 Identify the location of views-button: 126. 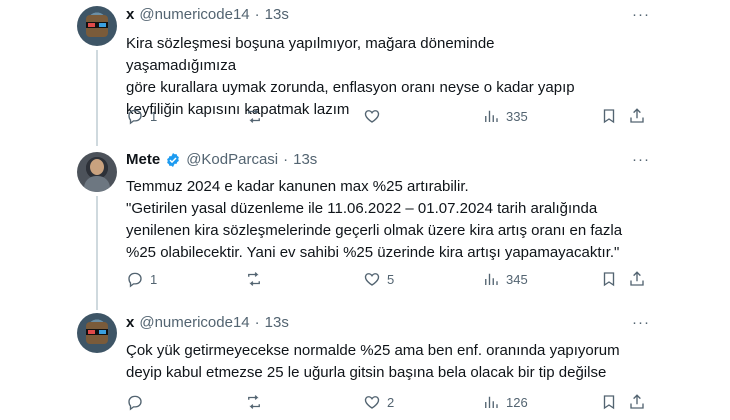
(505, 402).